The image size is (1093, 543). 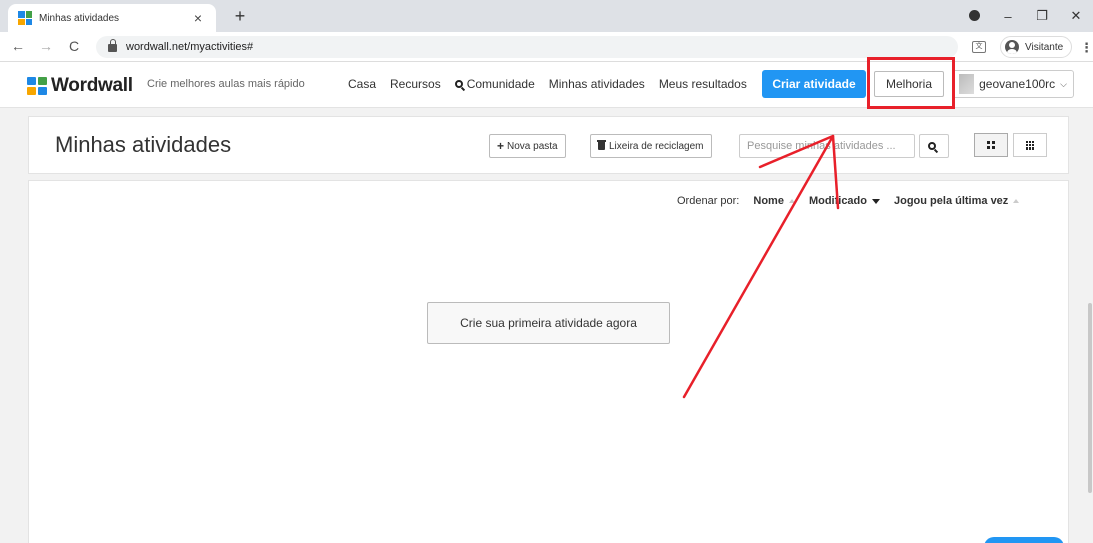 I want to click on page-scrollbar, so click(x=1090, y=325).